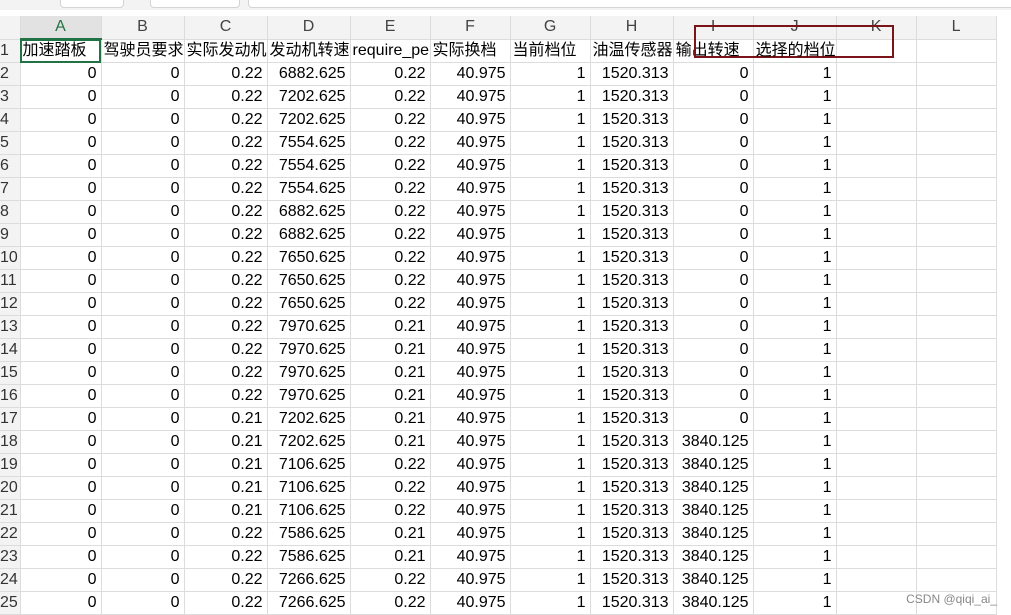  What do you see at coordinates (632, 28) in the screenshot?
I see `column-header-h: H` at bounding box center [632, 28].